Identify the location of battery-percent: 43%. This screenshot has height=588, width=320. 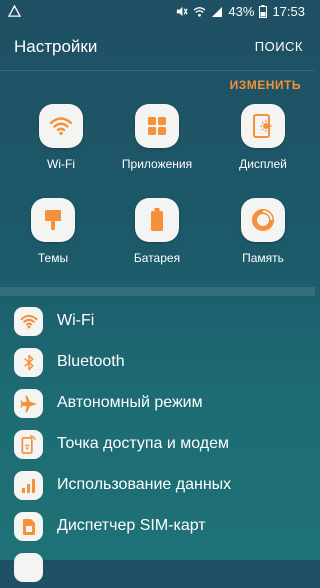
(241, 11).